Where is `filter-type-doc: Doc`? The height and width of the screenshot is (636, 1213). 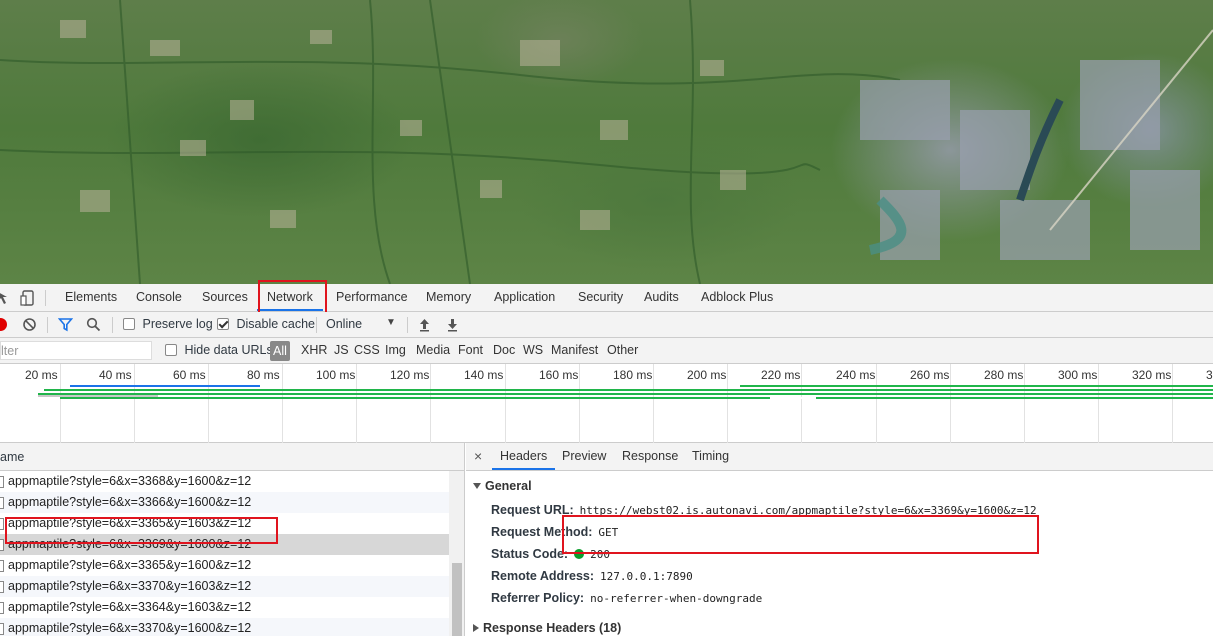
filter-type-doc: Doc is located at coordinates (504, 350).